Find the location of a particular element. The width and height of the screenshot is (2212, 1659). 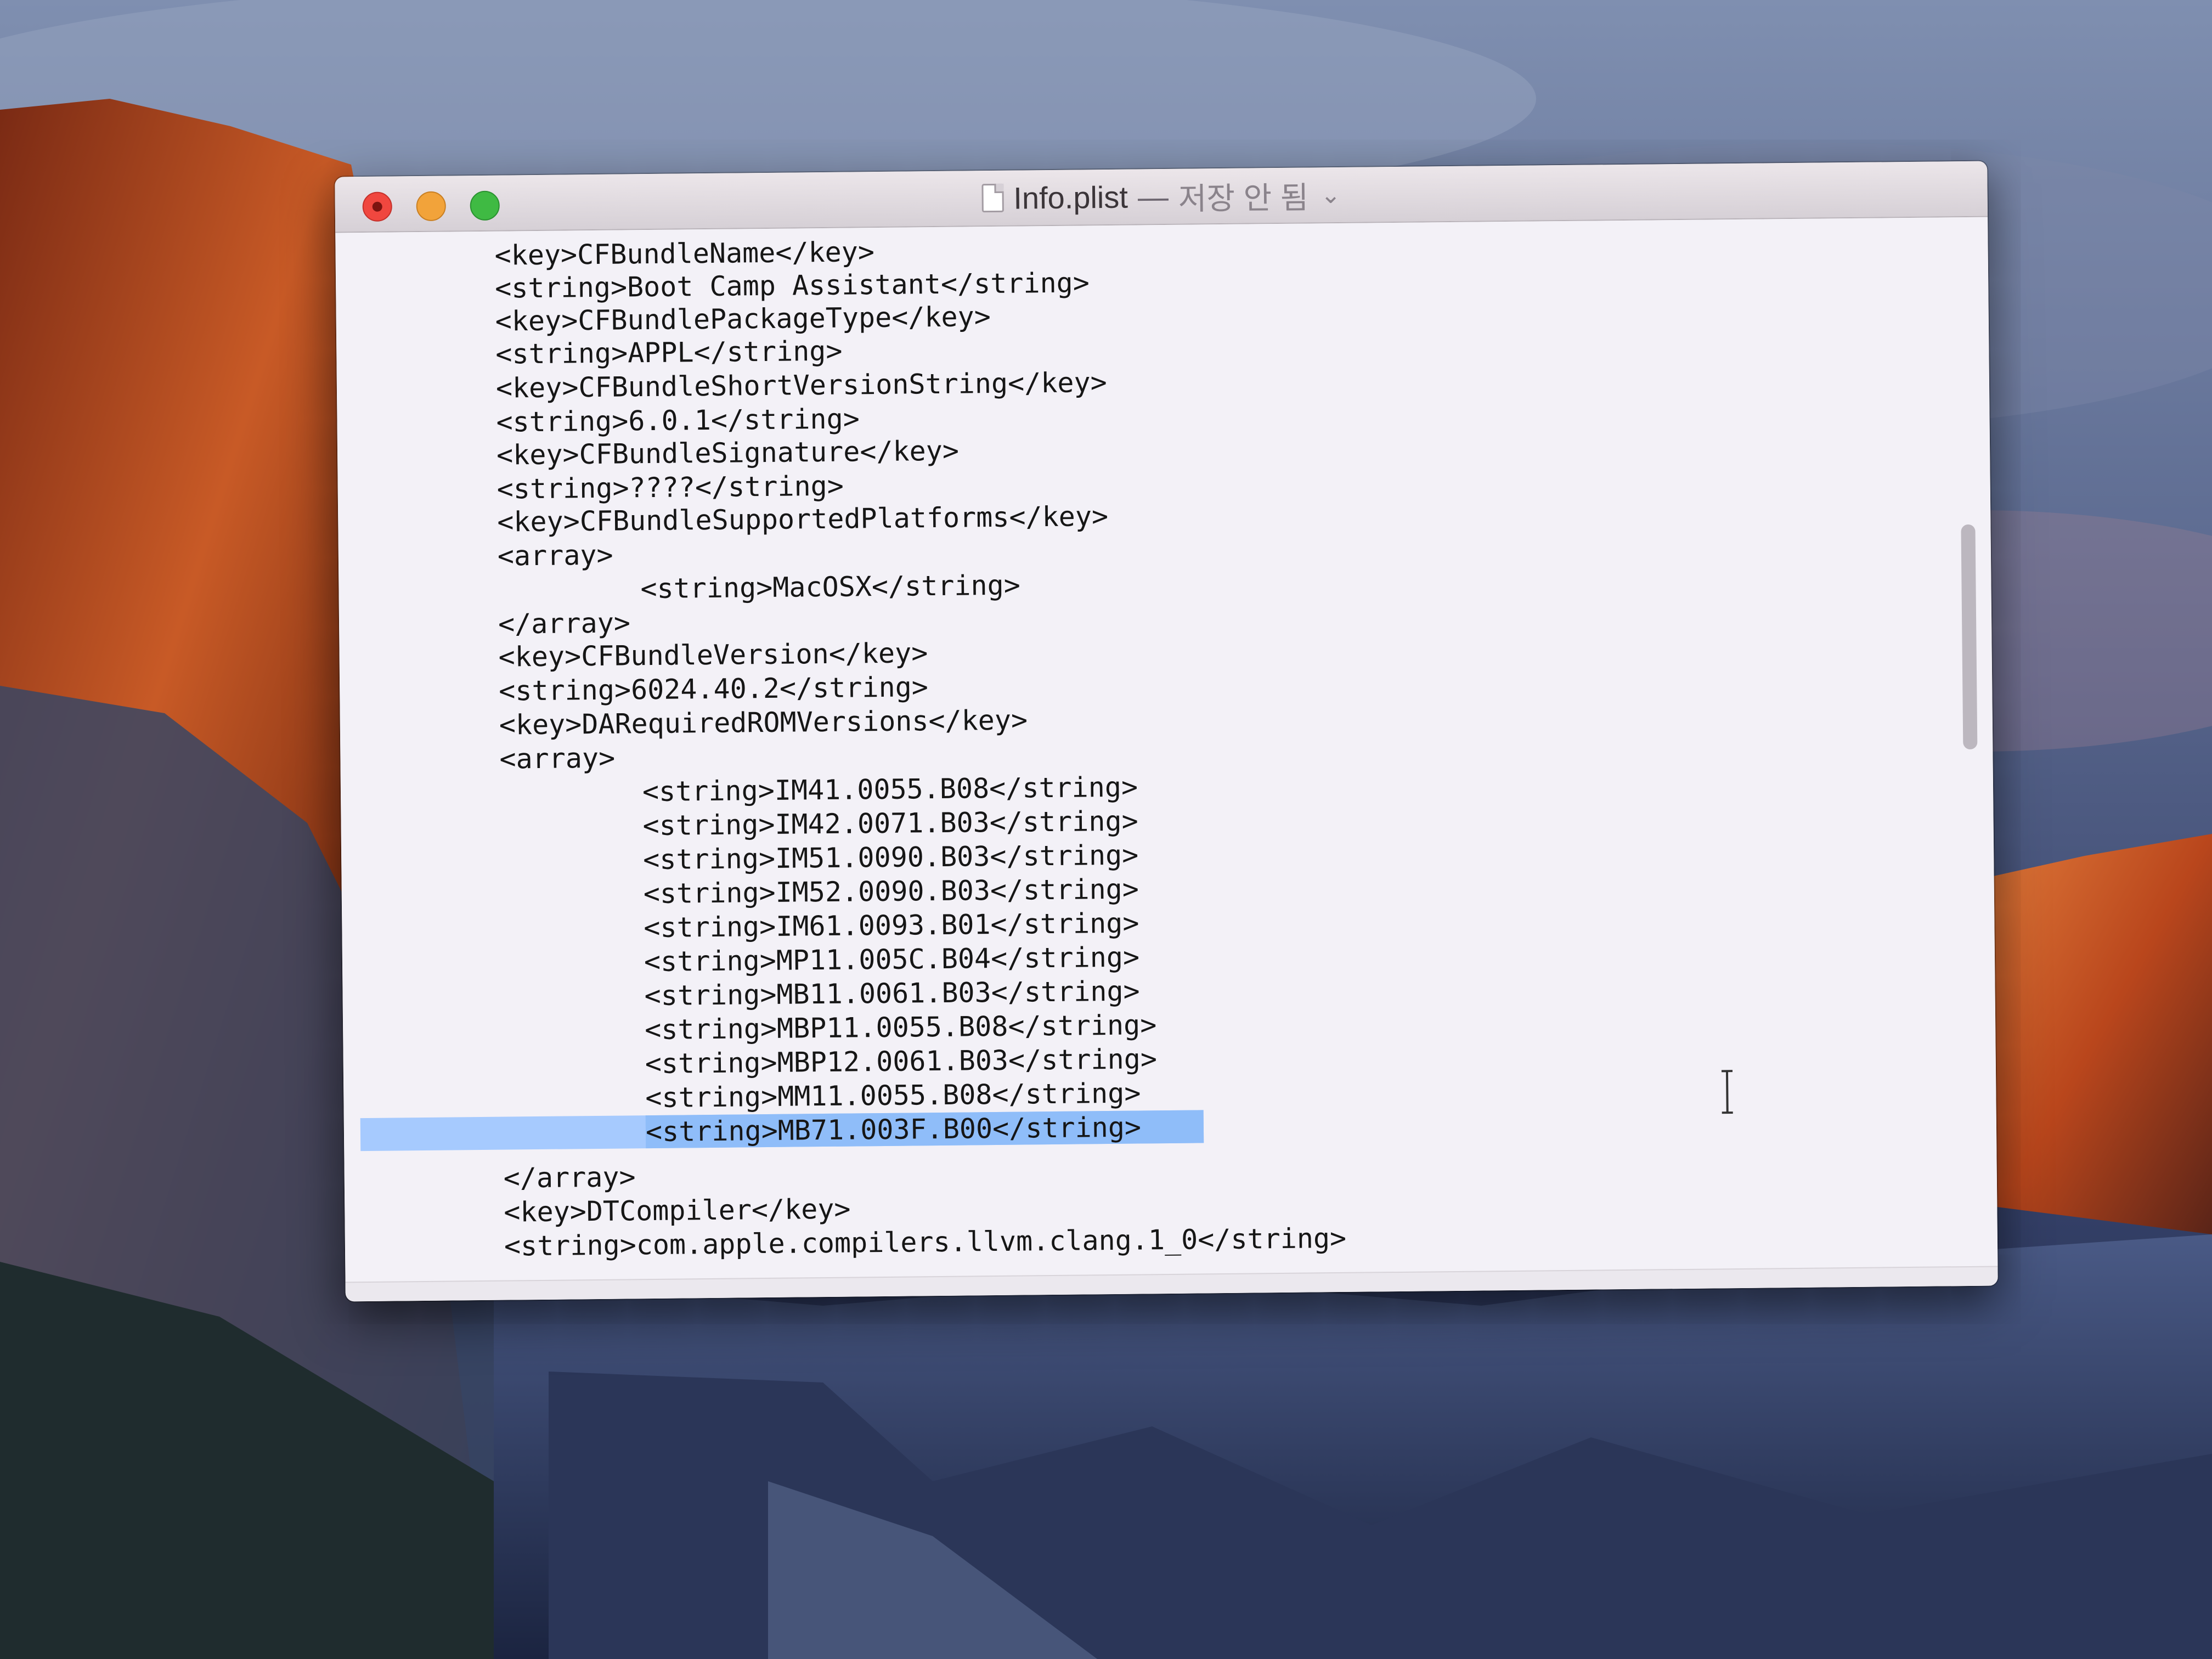

code-line: <string>MBP12.0061.B03</string> is located at coordinates (901, 1061).